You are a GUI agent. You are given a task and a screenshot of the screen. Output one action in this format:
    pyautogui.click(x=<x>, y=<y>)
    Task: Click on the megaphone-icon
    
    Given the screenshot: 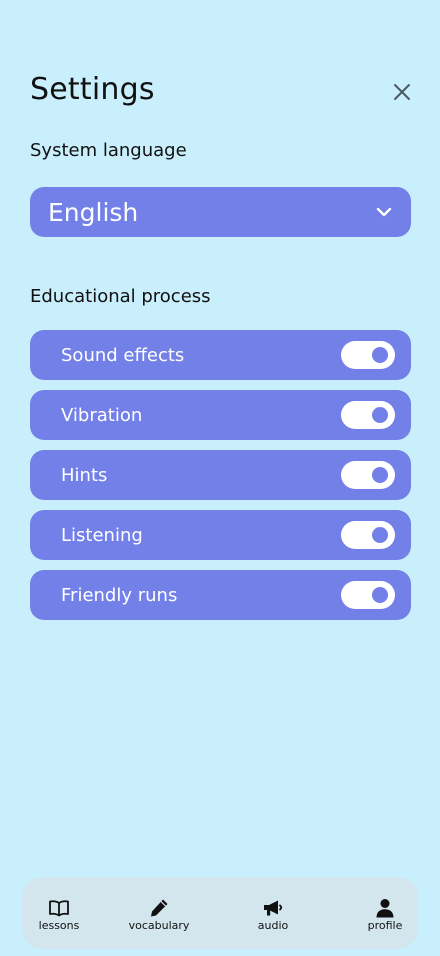 What is the action you would take?
    pyautogui.click(x=273, y=908)
    